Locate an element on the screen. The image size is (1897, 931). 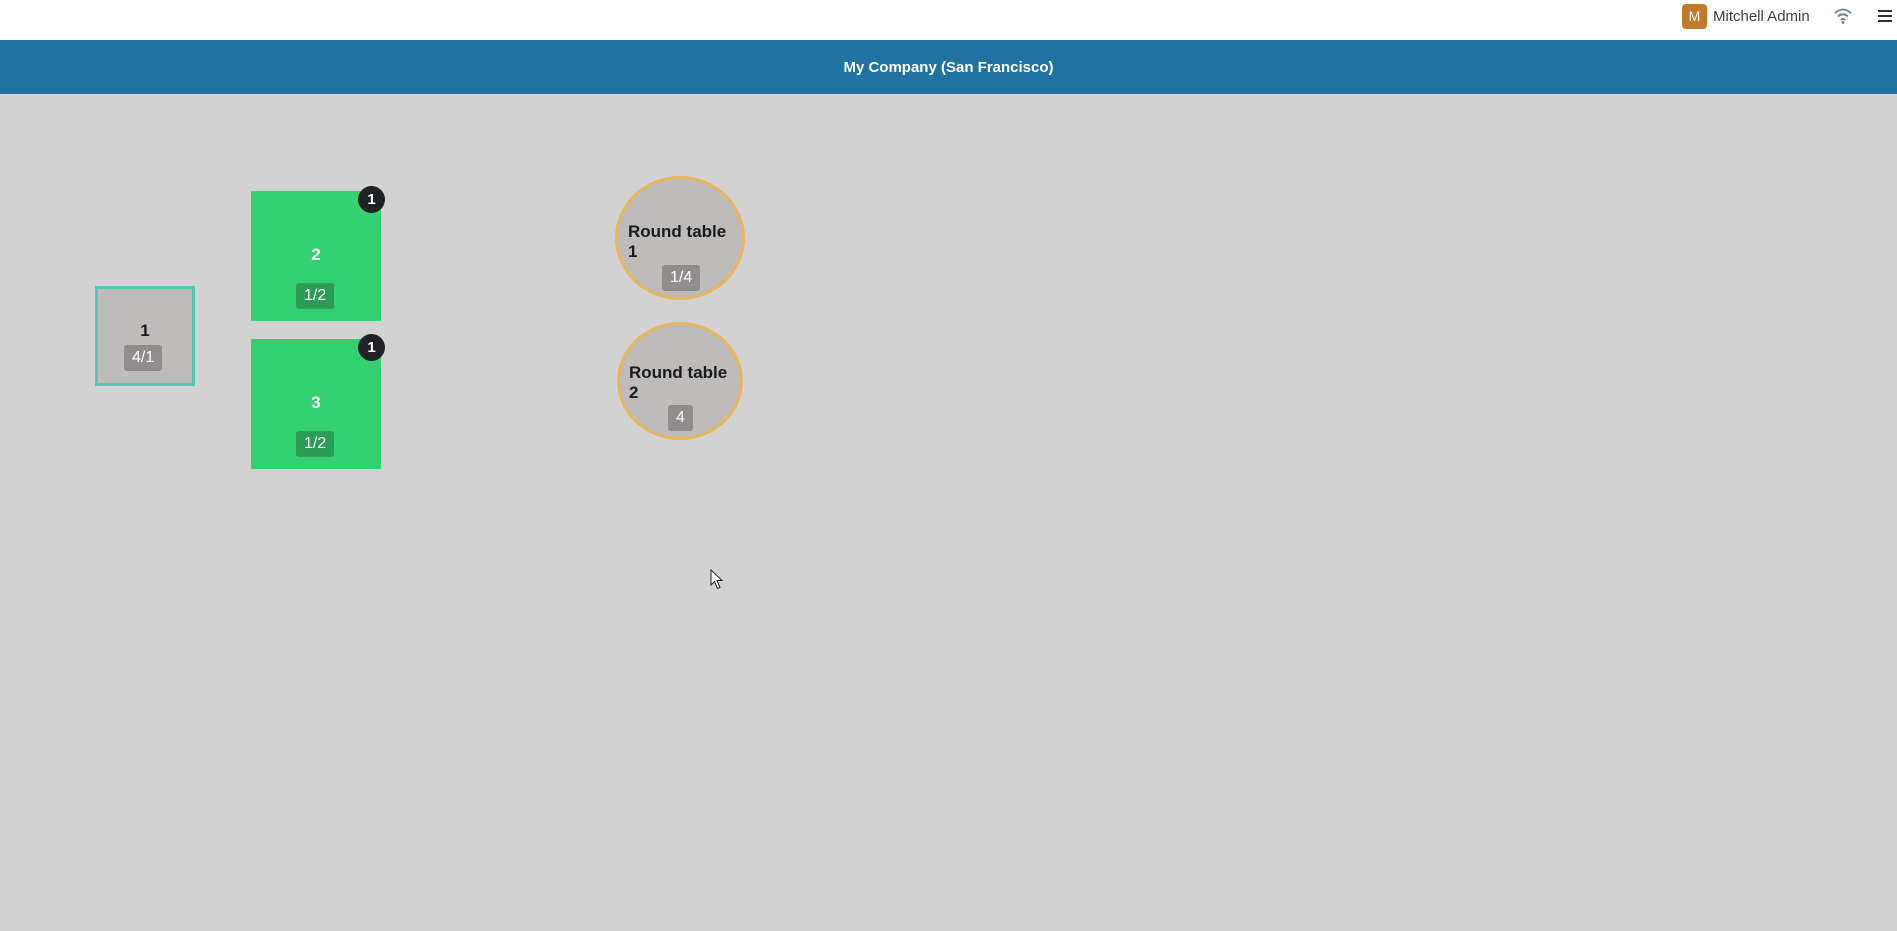
table-name: 3 is located at coordinates (316, 402).